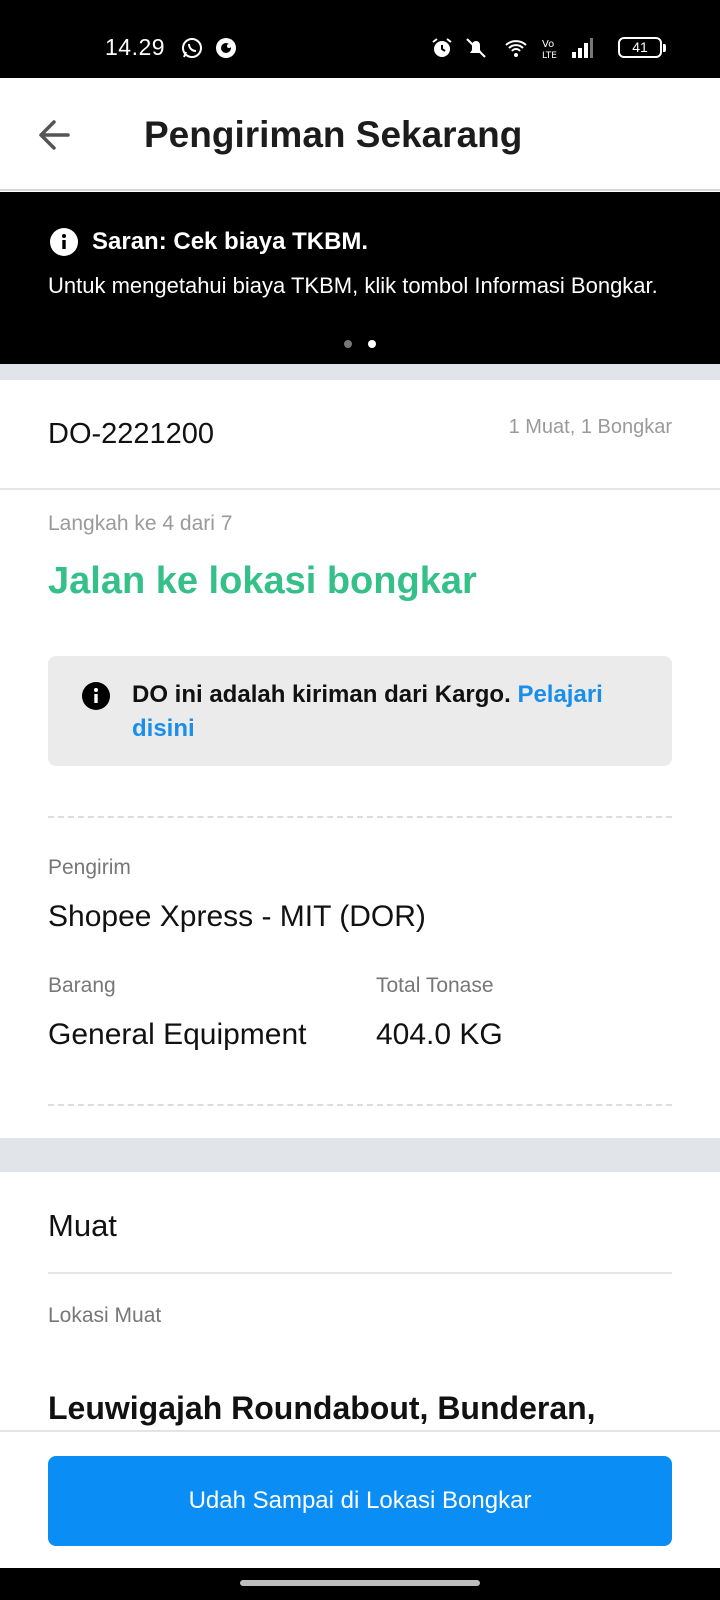 The image size is (720, 1600). What do you see at coordinates (590, 427) in the screenshot?
I see `load-unload-summary: 1 Muat, 1 Bongkar` at bounding box center [590, 427].